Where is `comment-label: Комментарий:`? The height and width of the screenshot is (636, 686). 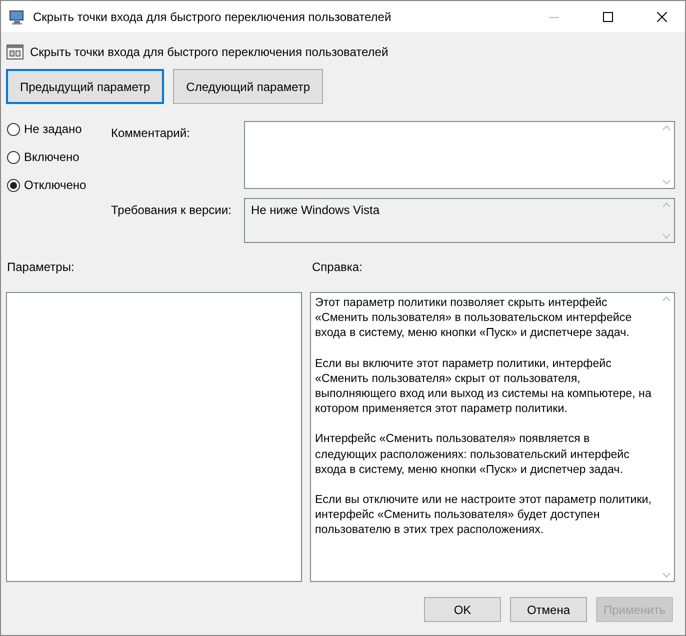 comment-label: Комментарий: is located at coordinates (151, 133).